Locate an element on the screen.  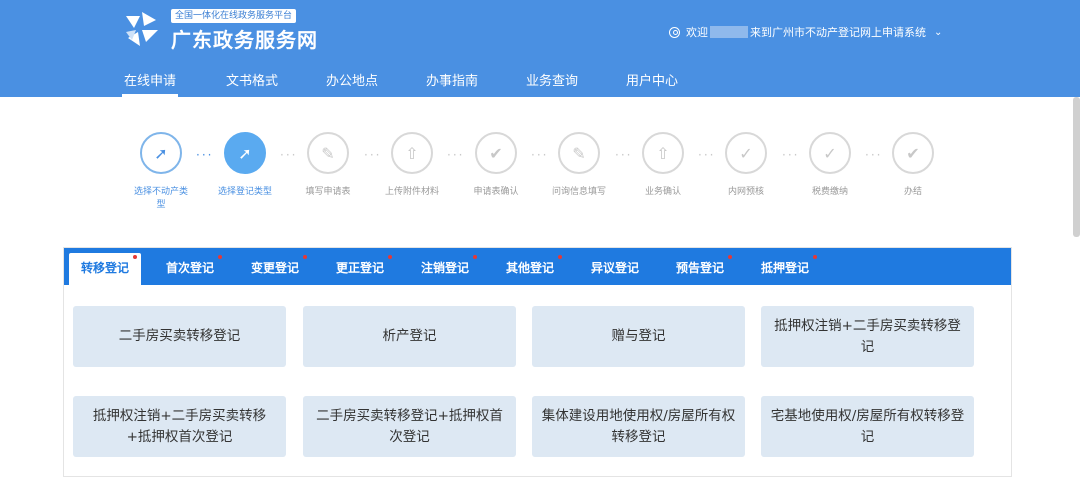
step-label: 税费缴纳 is located at coordinates (829, 192).